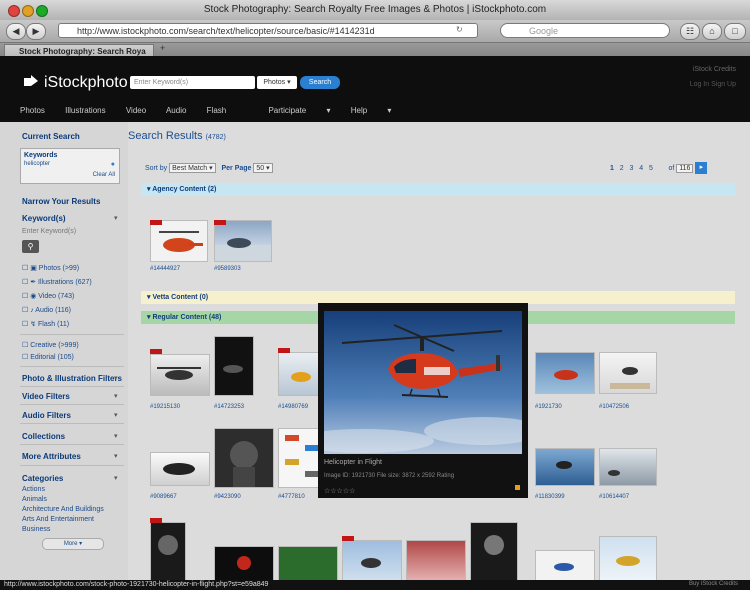 The width and height of the screenshot is (750, 590). I want to click on image-id: #9089667, so click(163, 497).